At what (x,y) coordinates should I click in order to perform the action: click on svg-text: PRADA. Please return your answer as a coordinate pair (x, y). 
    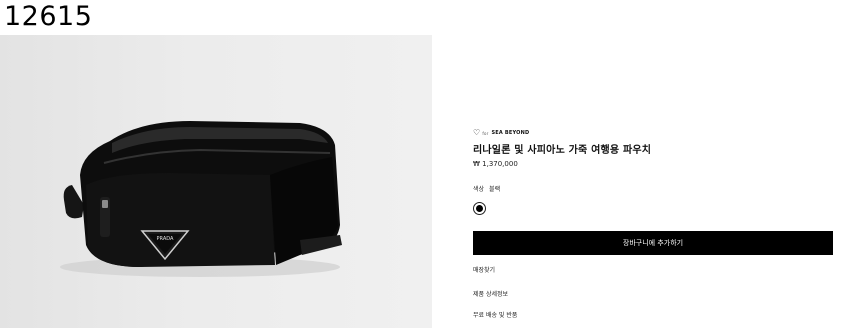
    Looking at the image, I should click on (165, 239).